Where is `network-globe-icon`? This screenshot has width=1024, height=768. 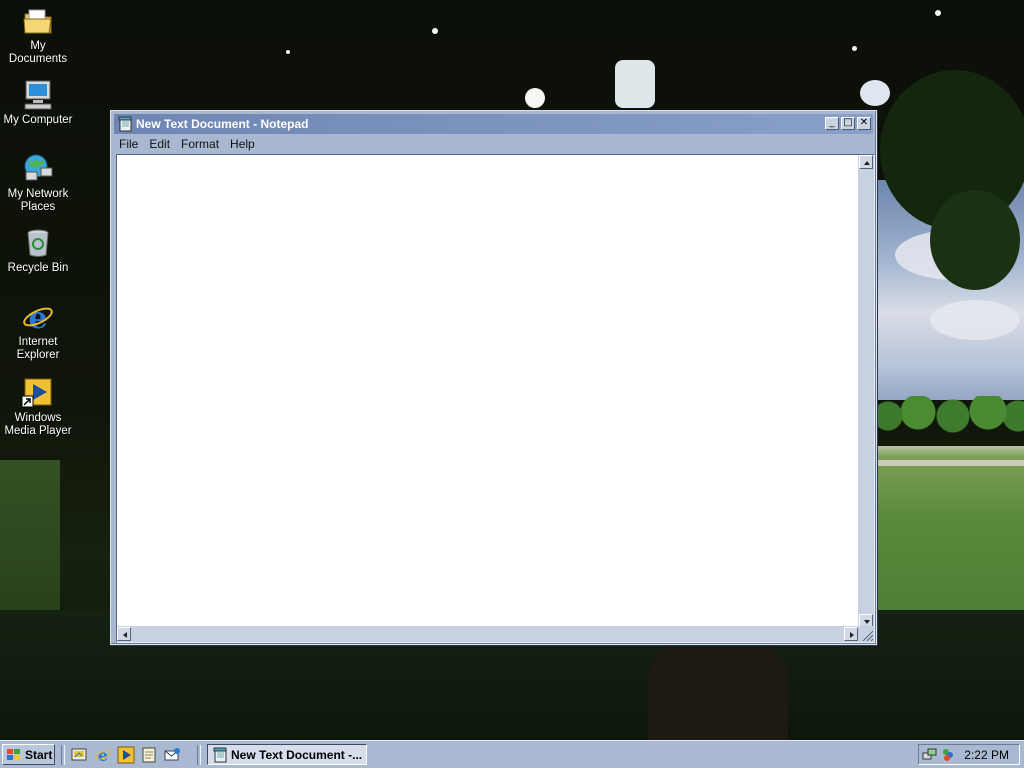
network-globe-icon is located at coordinates (38, 169).